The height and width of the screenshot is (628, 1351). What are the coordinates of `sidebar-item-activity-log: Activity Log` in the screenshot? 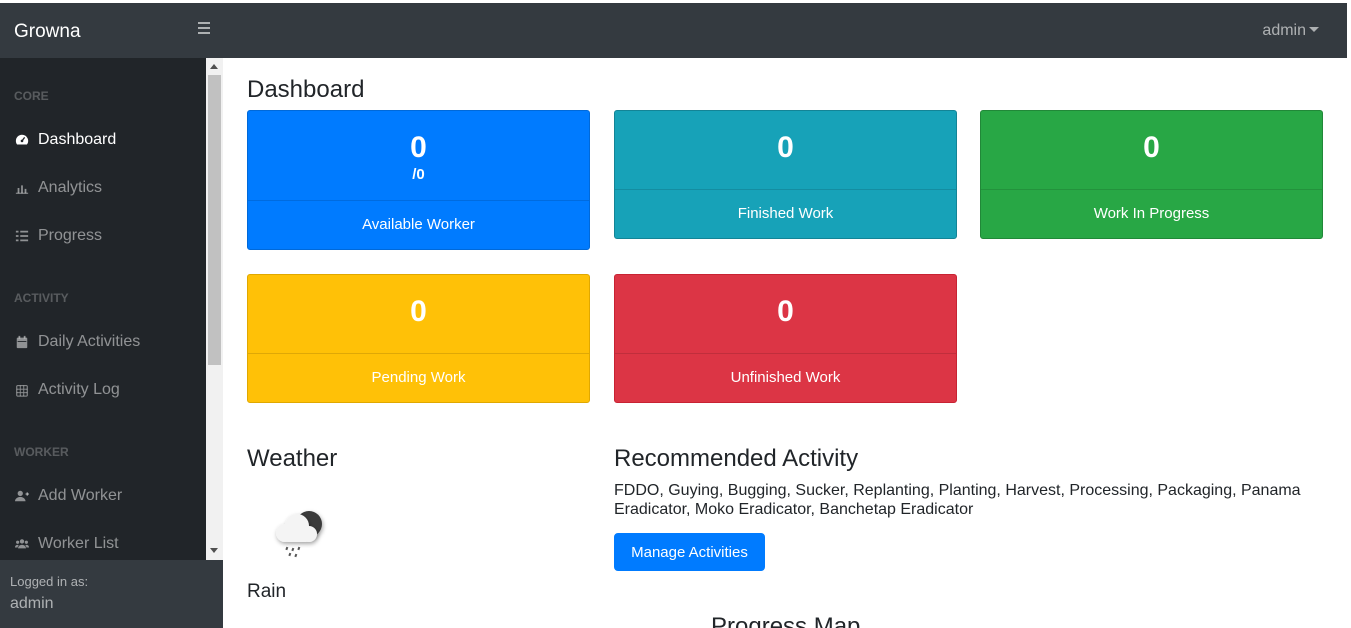 It's located at (67, 390).